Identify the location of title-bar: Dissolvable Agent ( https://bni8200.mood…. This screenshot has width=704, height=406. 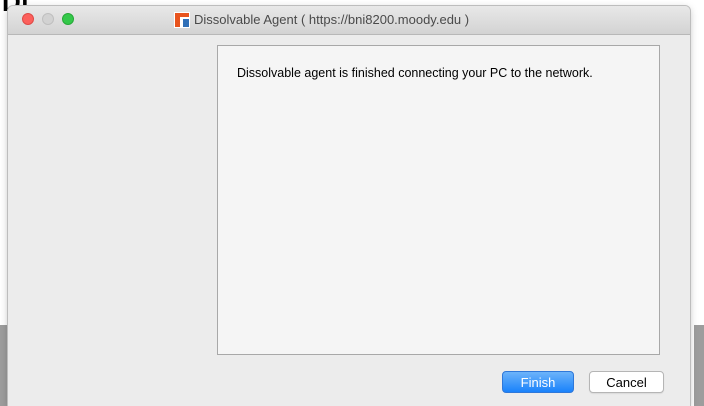
(349, 20).